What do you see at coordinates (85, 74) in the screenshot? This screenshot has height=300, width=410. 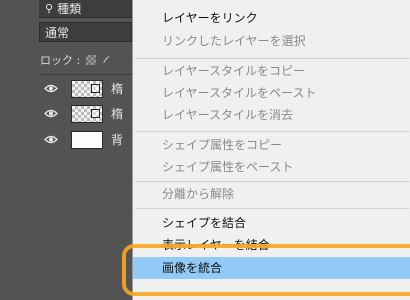 I see `panel-divider` at bounding box center [85, 74].